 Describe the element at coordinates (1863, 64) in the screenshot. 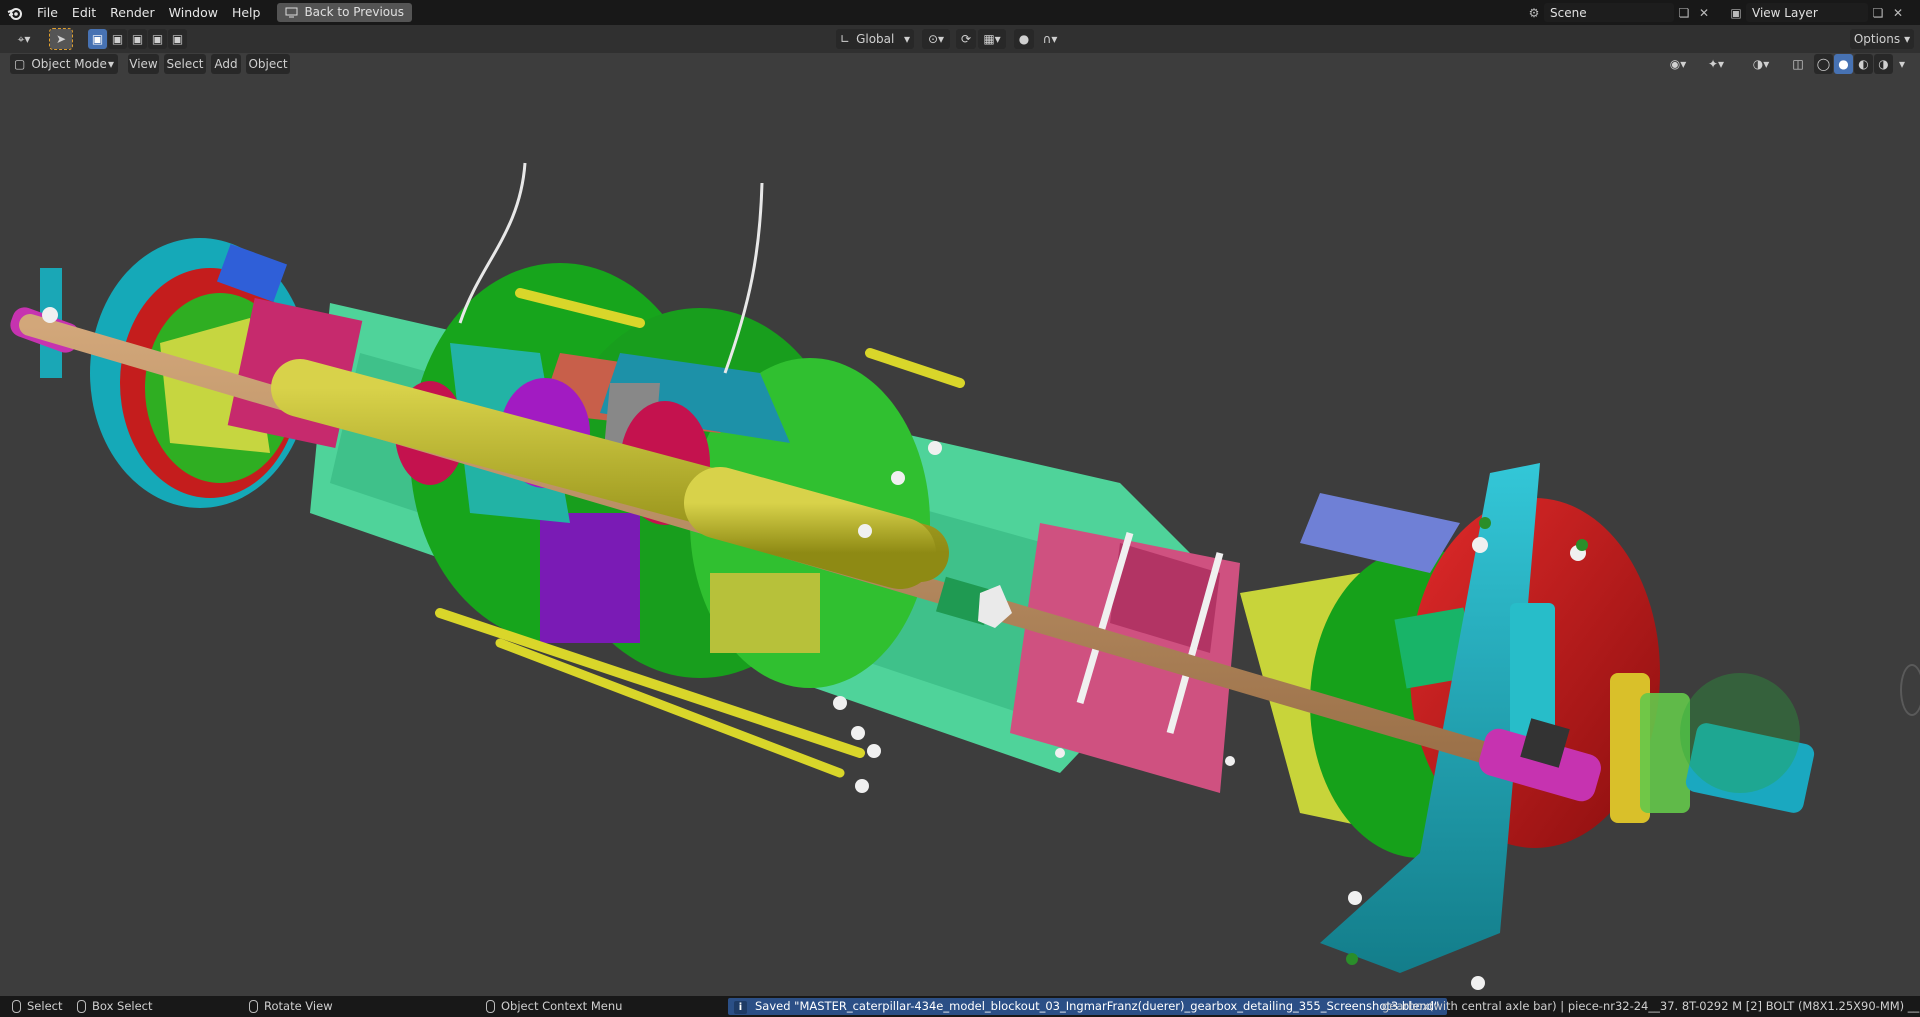

I see `material-shading-icon: ◐` at that location.